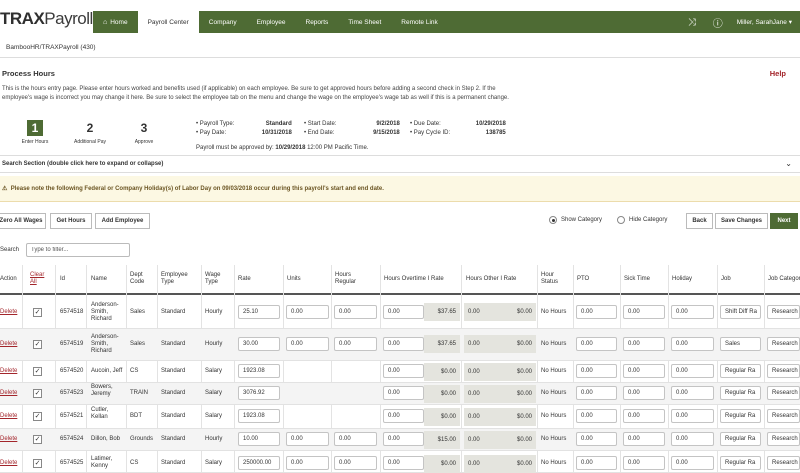 This screenshot has height=473, width=800. What do you see at coordinates (419, 22) in the screenshot?
I see `nav-remote-link: Remote Link` at bounding box center [419, 22].